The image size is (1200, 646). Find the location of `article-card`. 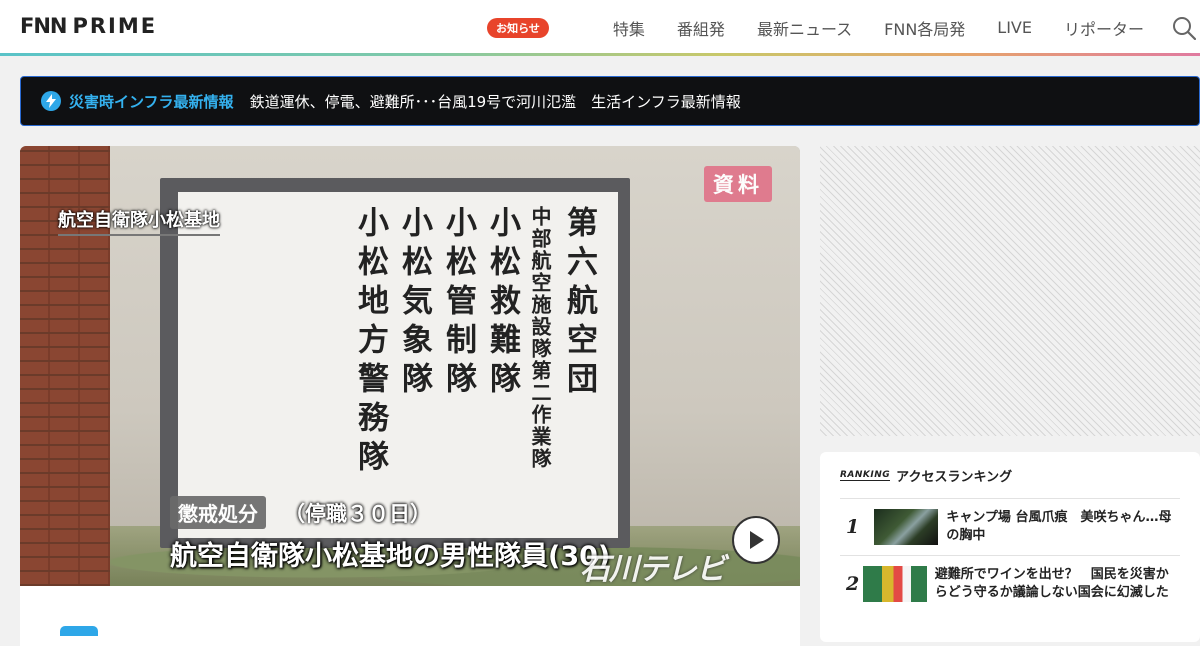

article-card is located at coordinates (410, 616).